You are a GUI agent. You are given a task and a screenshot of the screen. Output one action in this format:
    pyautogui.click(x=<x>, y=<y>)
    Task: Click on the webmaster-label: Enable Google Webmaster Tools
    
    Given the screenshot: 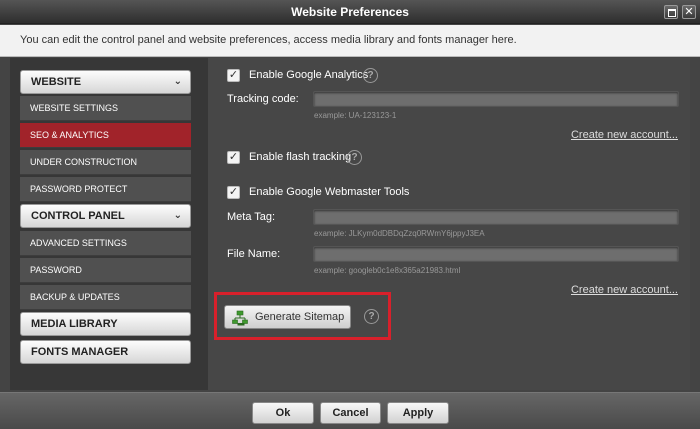 What is the action you would take?
    pyautogui.click(x=329, y=192)
    